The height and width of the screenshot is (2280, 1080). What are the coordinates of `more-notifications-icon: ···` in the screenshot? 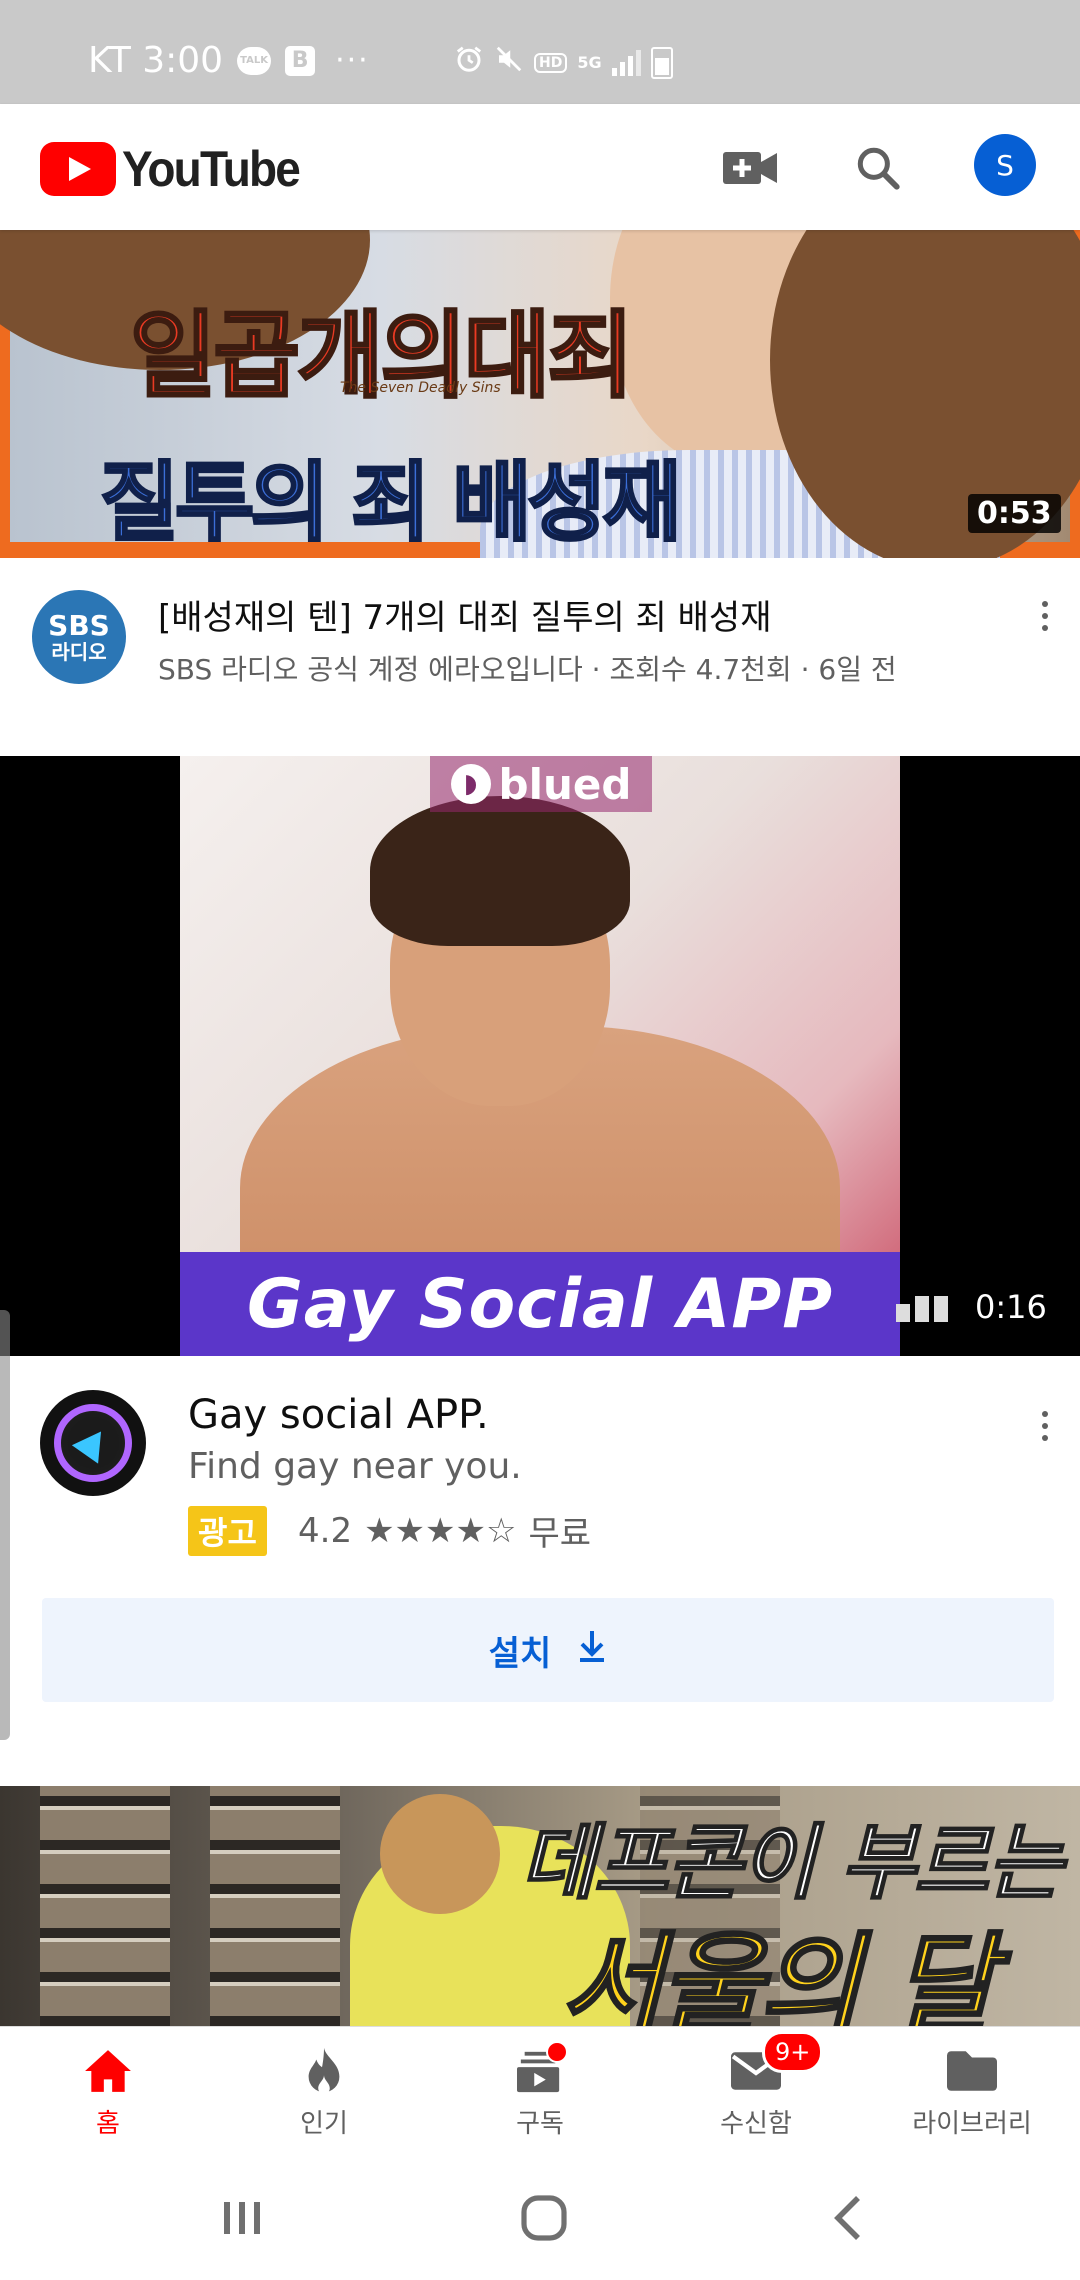 It's located at (352, 60).